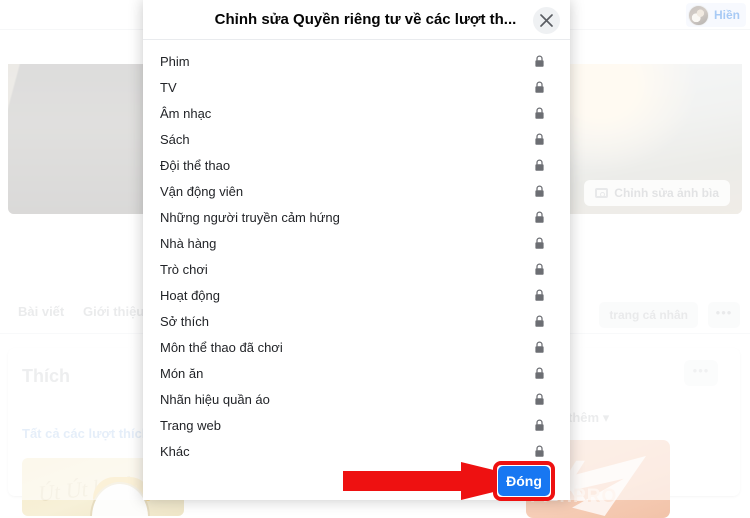 Image resolution: width=750 pixels, height=518 pixels. I want to click on category-row: TV, so click(356, 87).